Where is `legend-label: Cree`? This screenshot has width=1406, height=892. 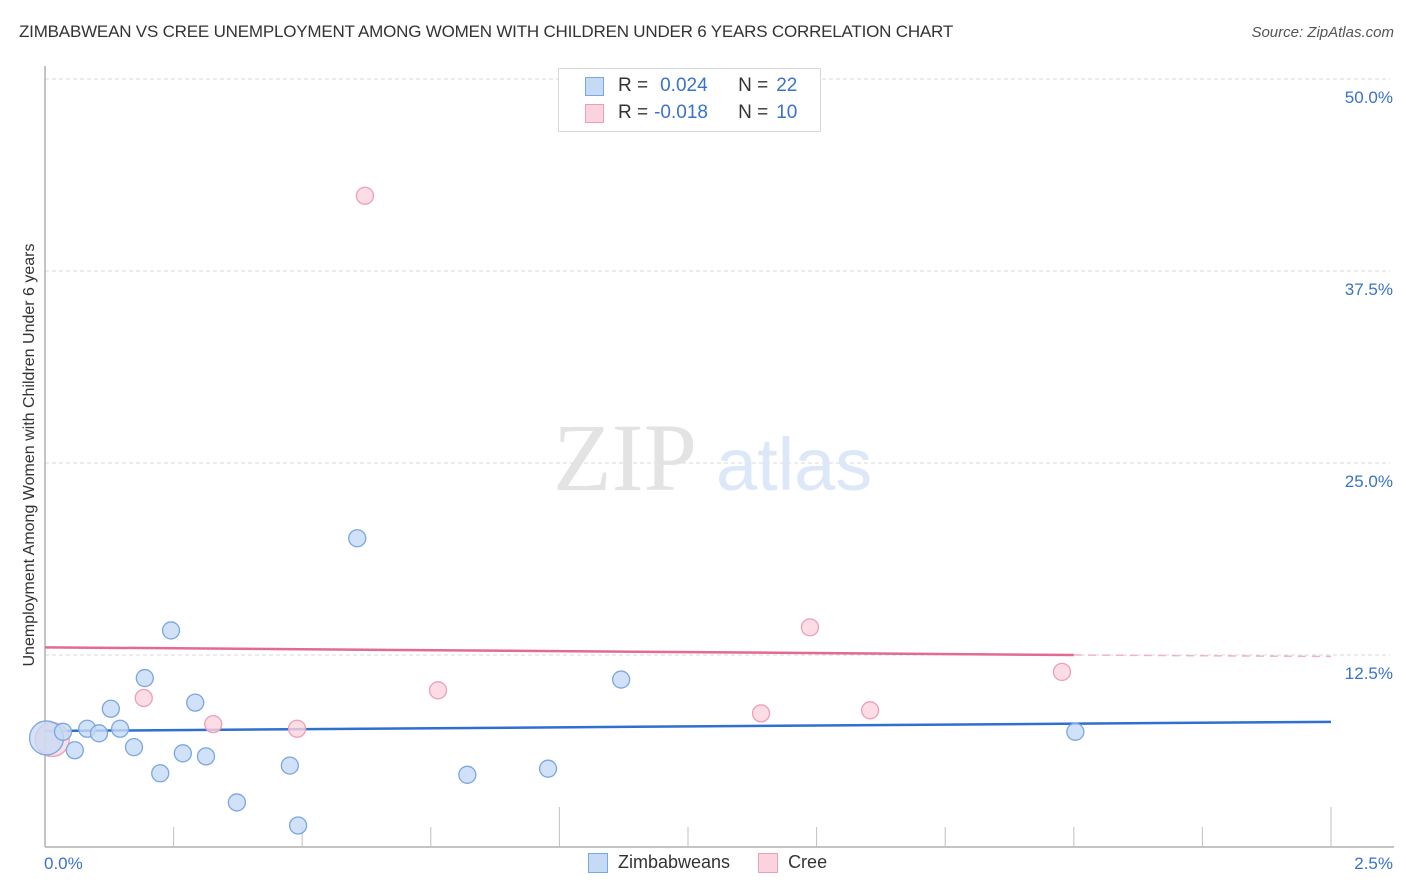 legend-label: Cree is located at coordinates (808, 862).